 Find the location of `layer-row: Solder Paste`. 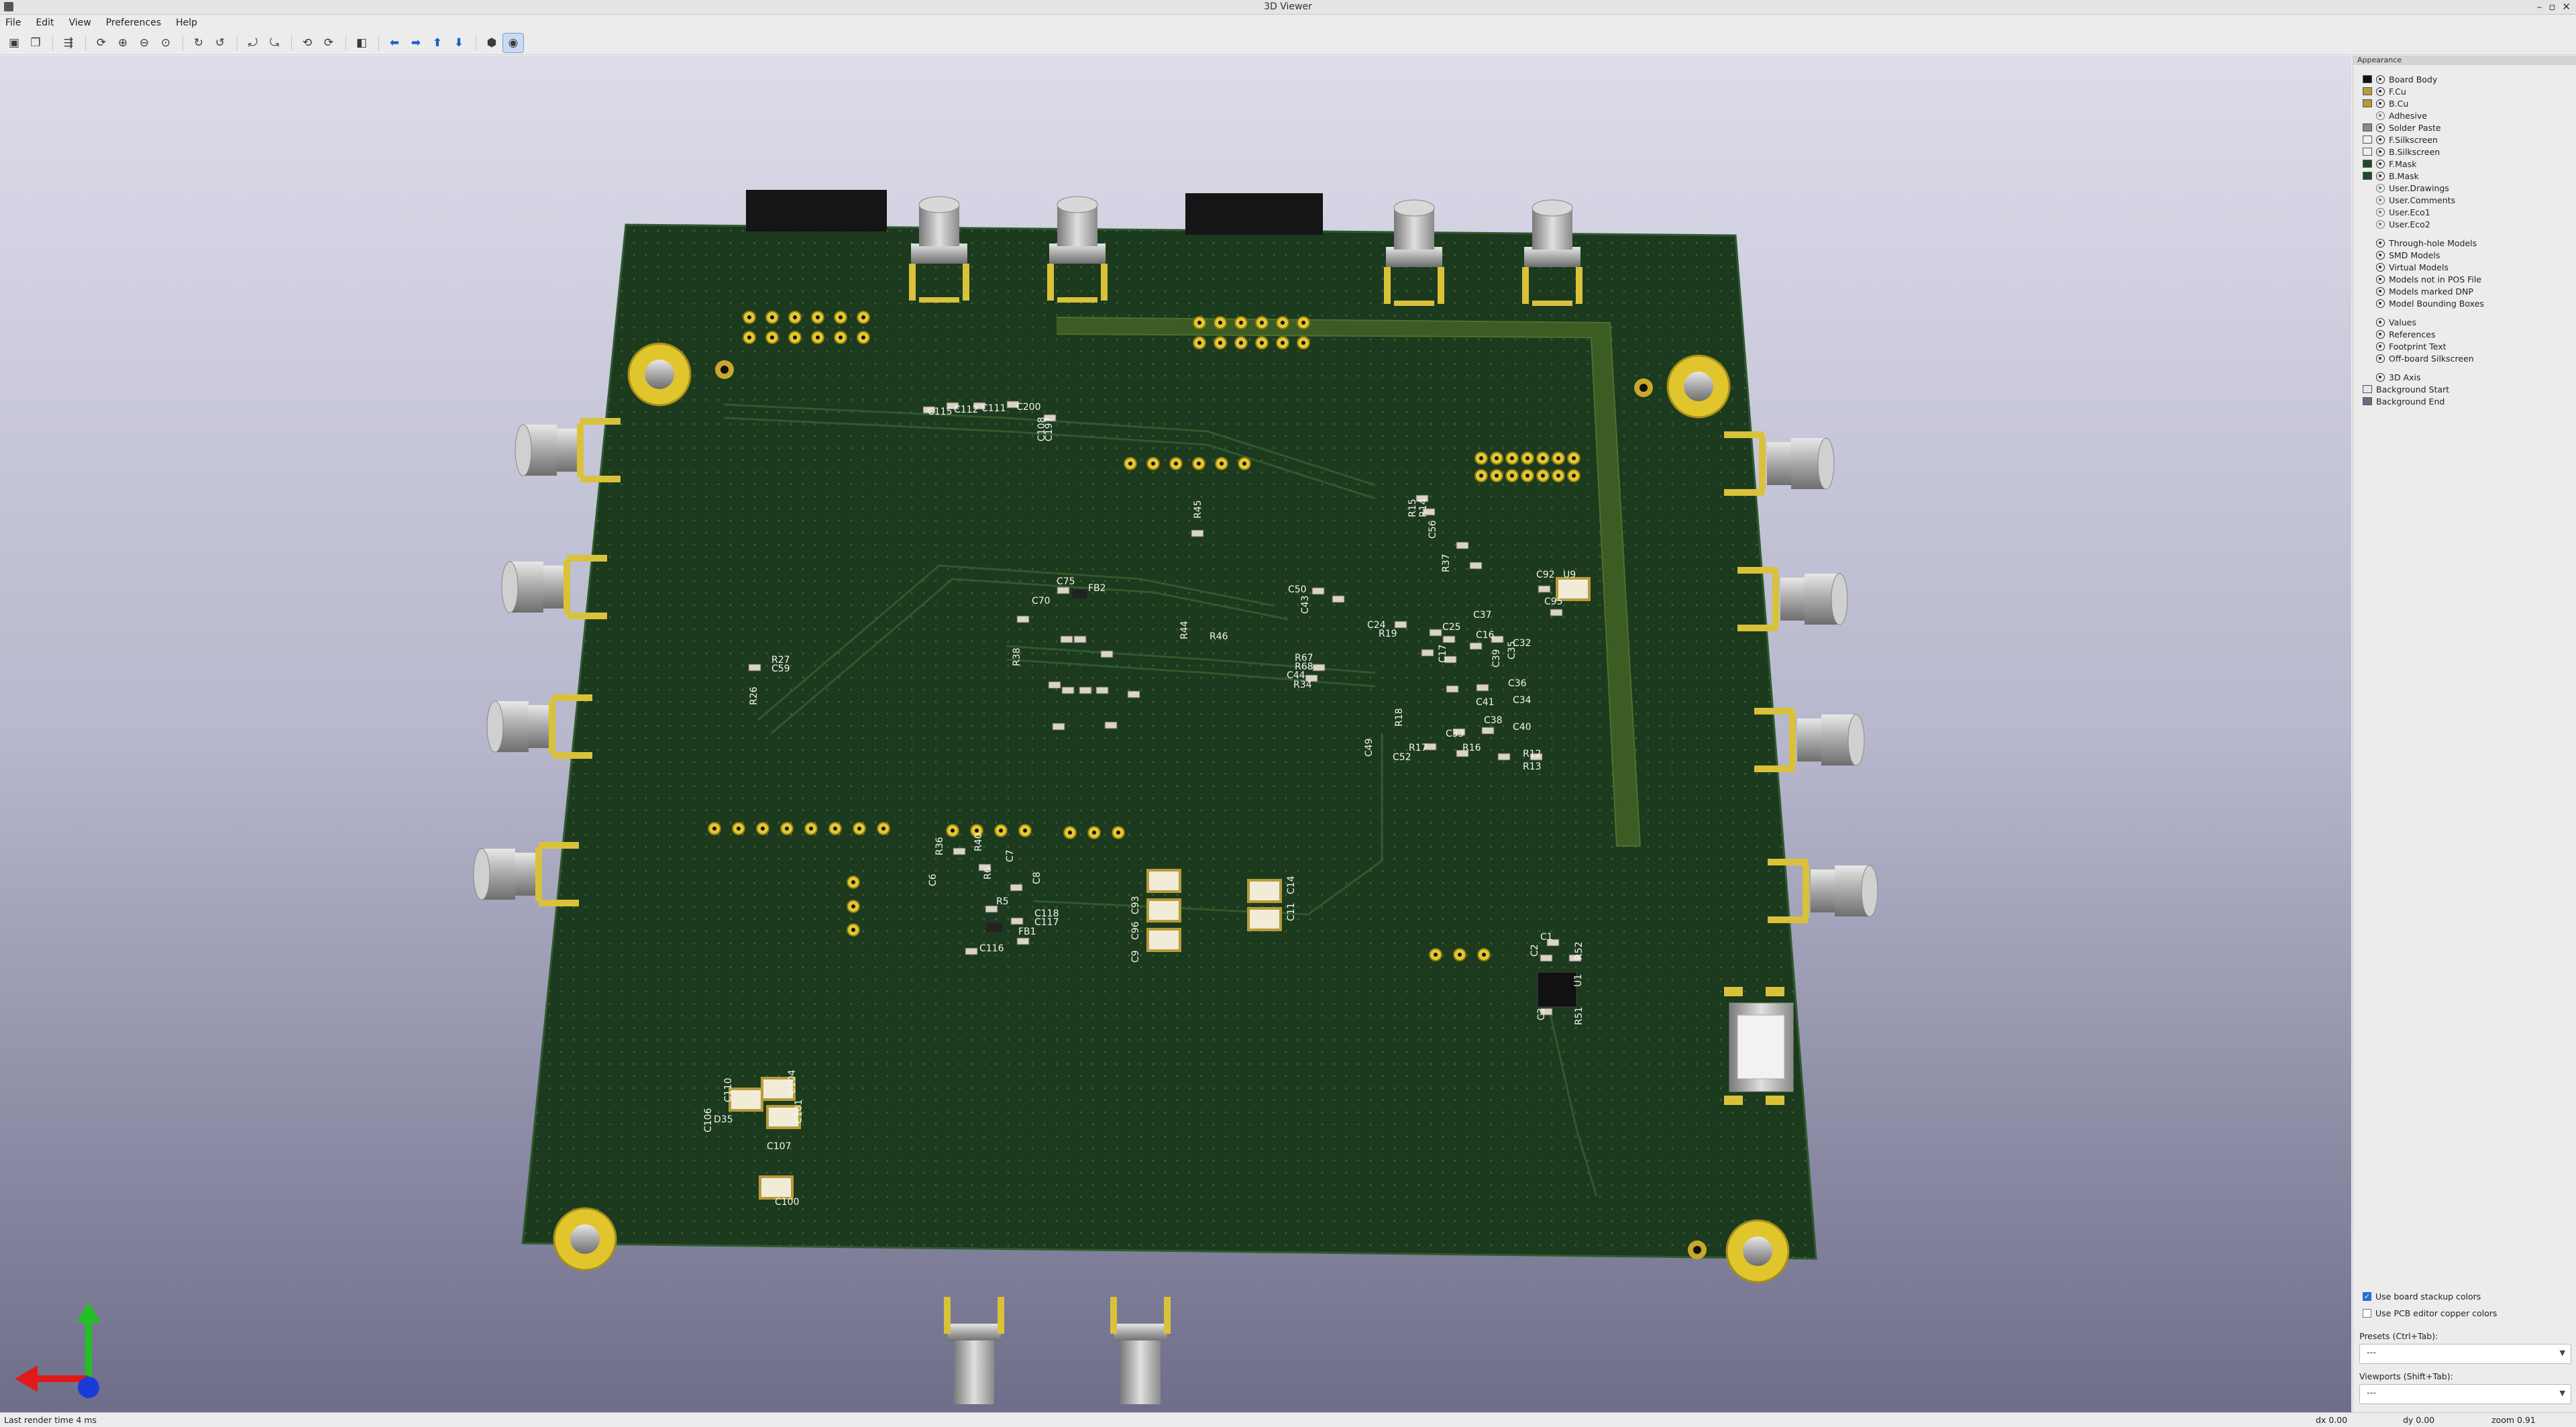

layer-row: Solder Paste is located at coordinates (2464, 127).